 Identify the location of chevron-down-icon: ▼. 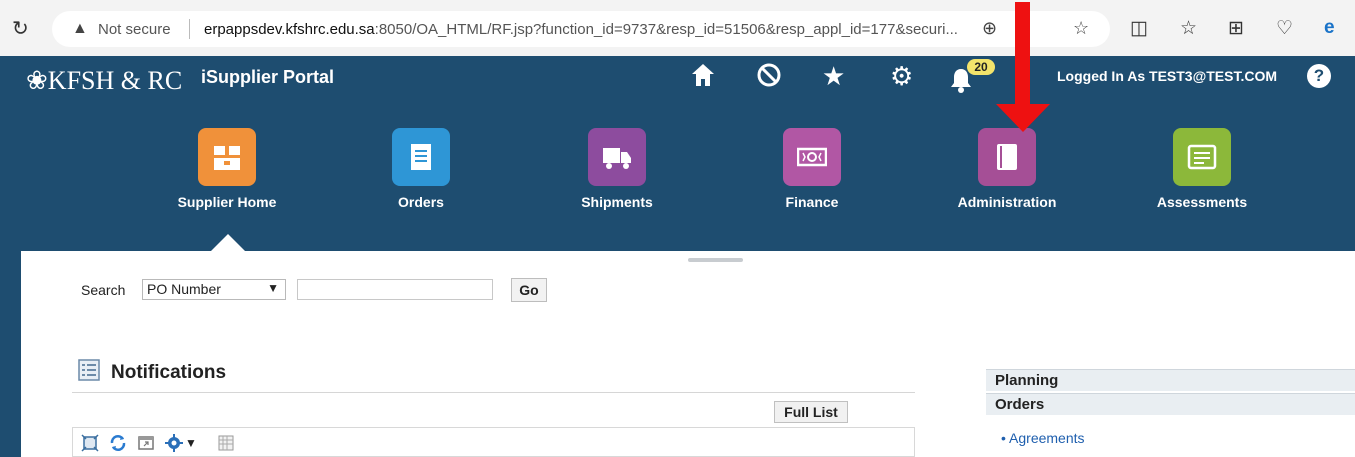
(273, 288).